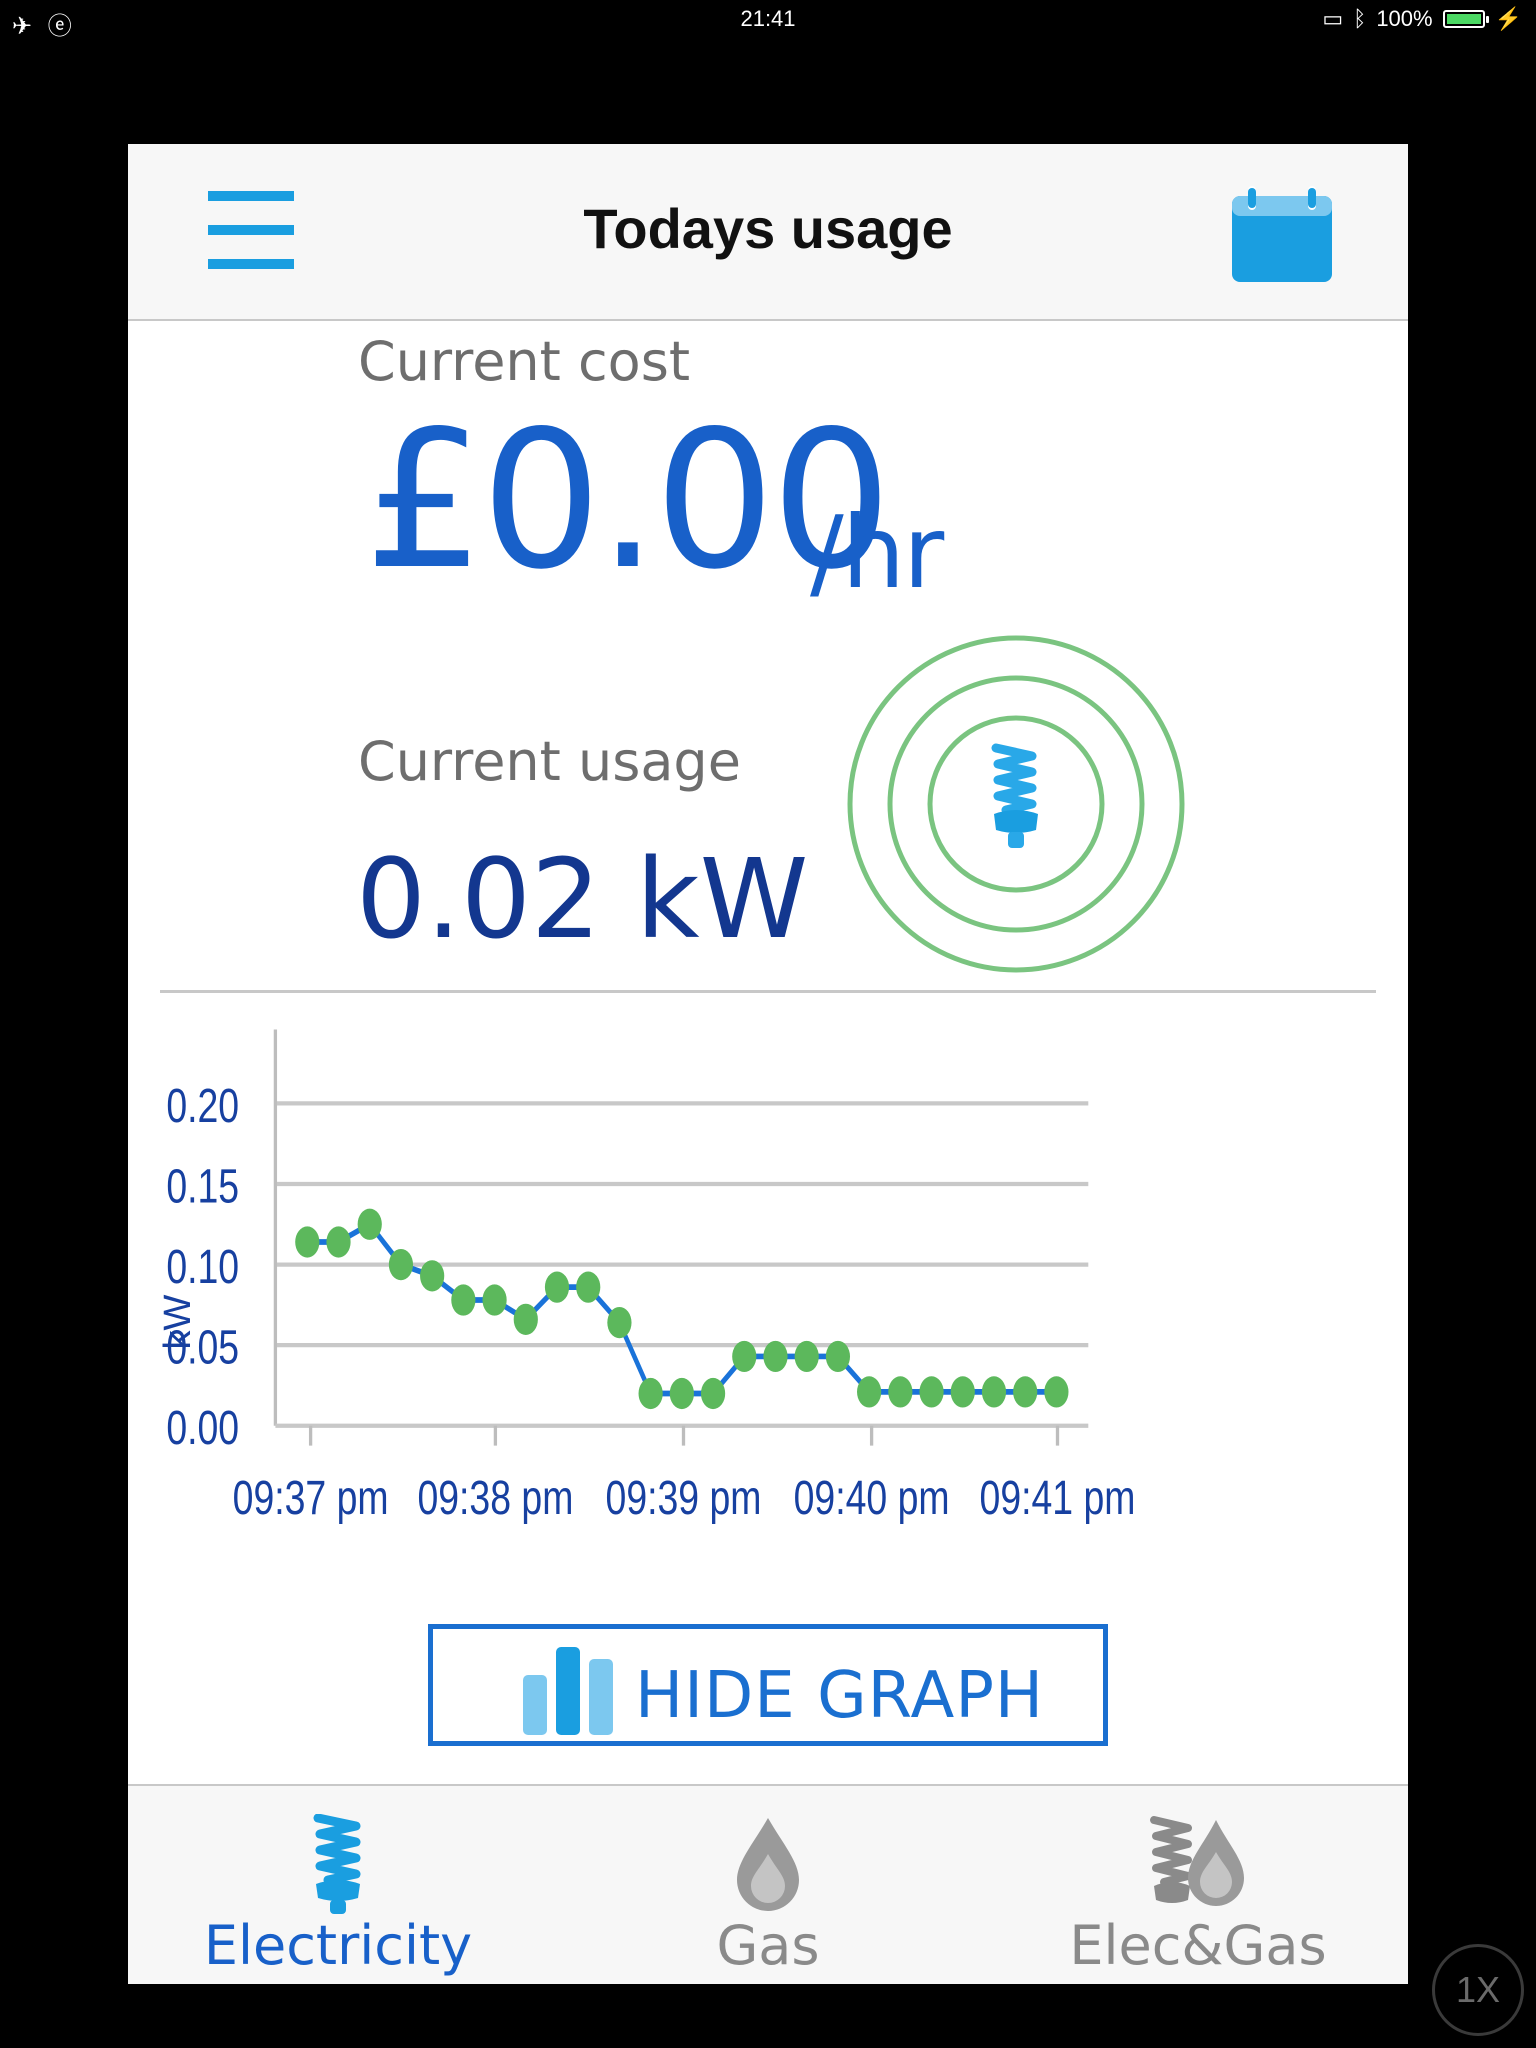  Describe the element at coordinates (202, 1429) in the screenshot. I see `y-tick-label: 0.00` at that location.